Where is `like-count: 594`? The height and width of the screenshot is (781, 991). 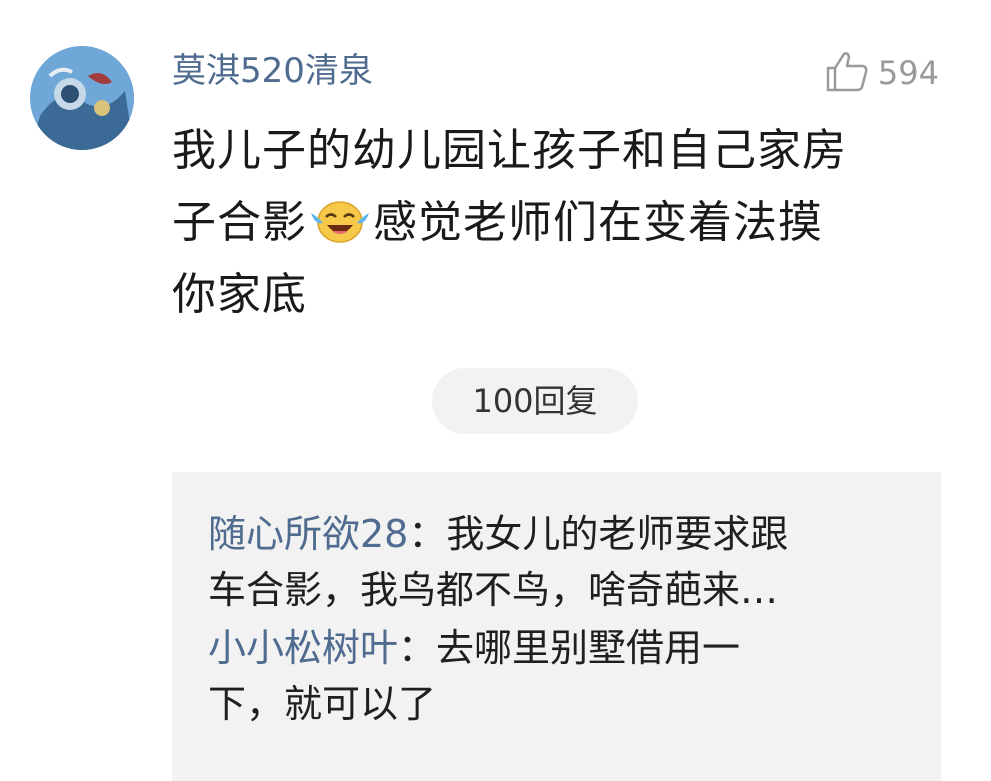
like-count: 594 is located at coordinates (908, 73).